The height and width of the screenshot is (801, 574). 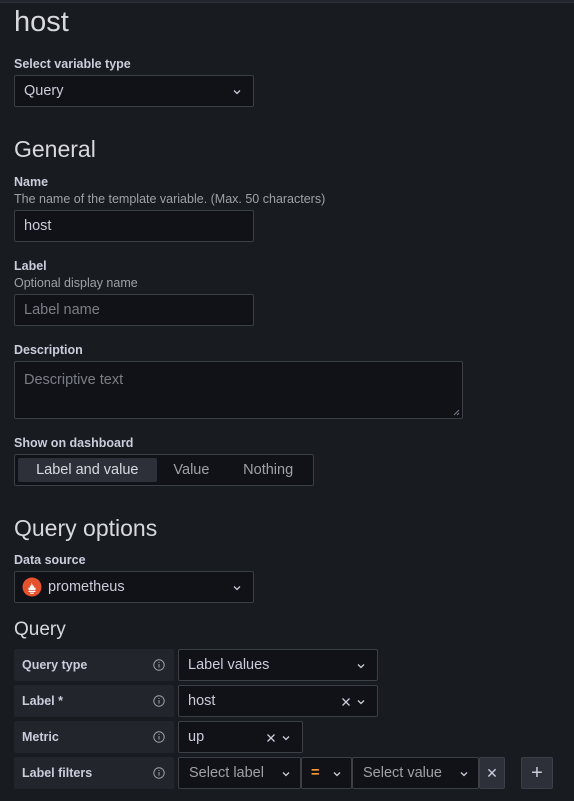 What do you see at coordinates (326, 773) in the screenshot?
I see `filter-operator-select: =` at bounding box center [326, 773].